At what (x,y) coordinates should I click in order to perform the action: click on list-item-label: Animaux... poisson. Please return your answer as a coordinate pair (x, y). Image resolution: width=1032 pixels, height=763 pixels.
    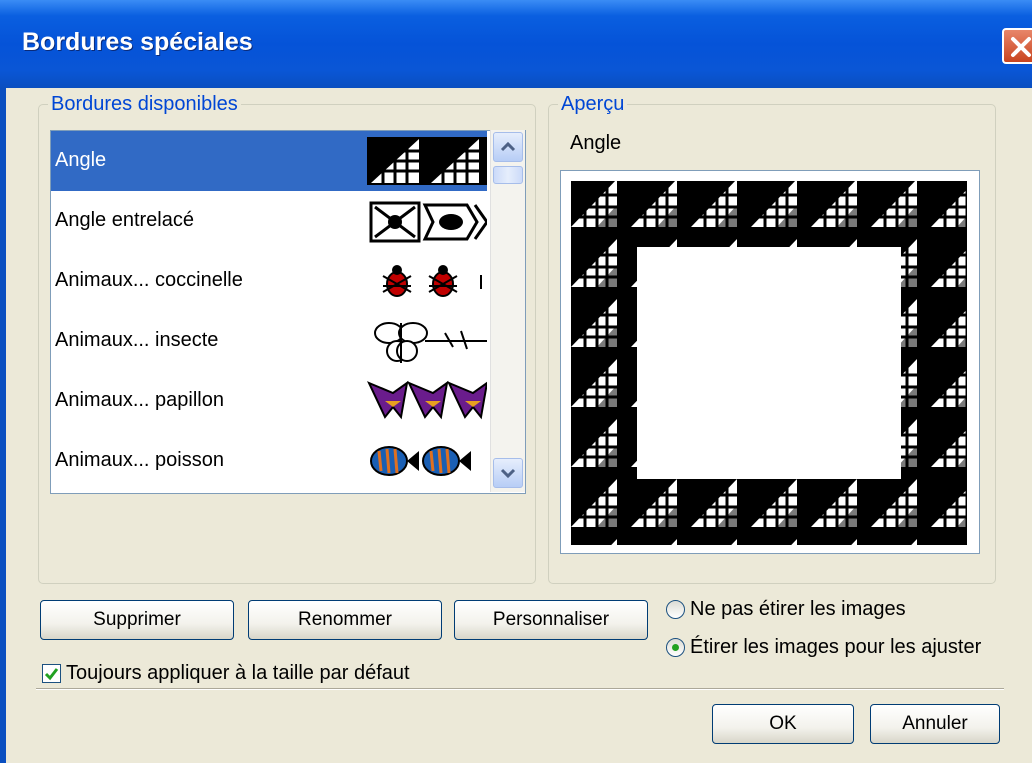
    Looking at the image, I should click on (139, 460).